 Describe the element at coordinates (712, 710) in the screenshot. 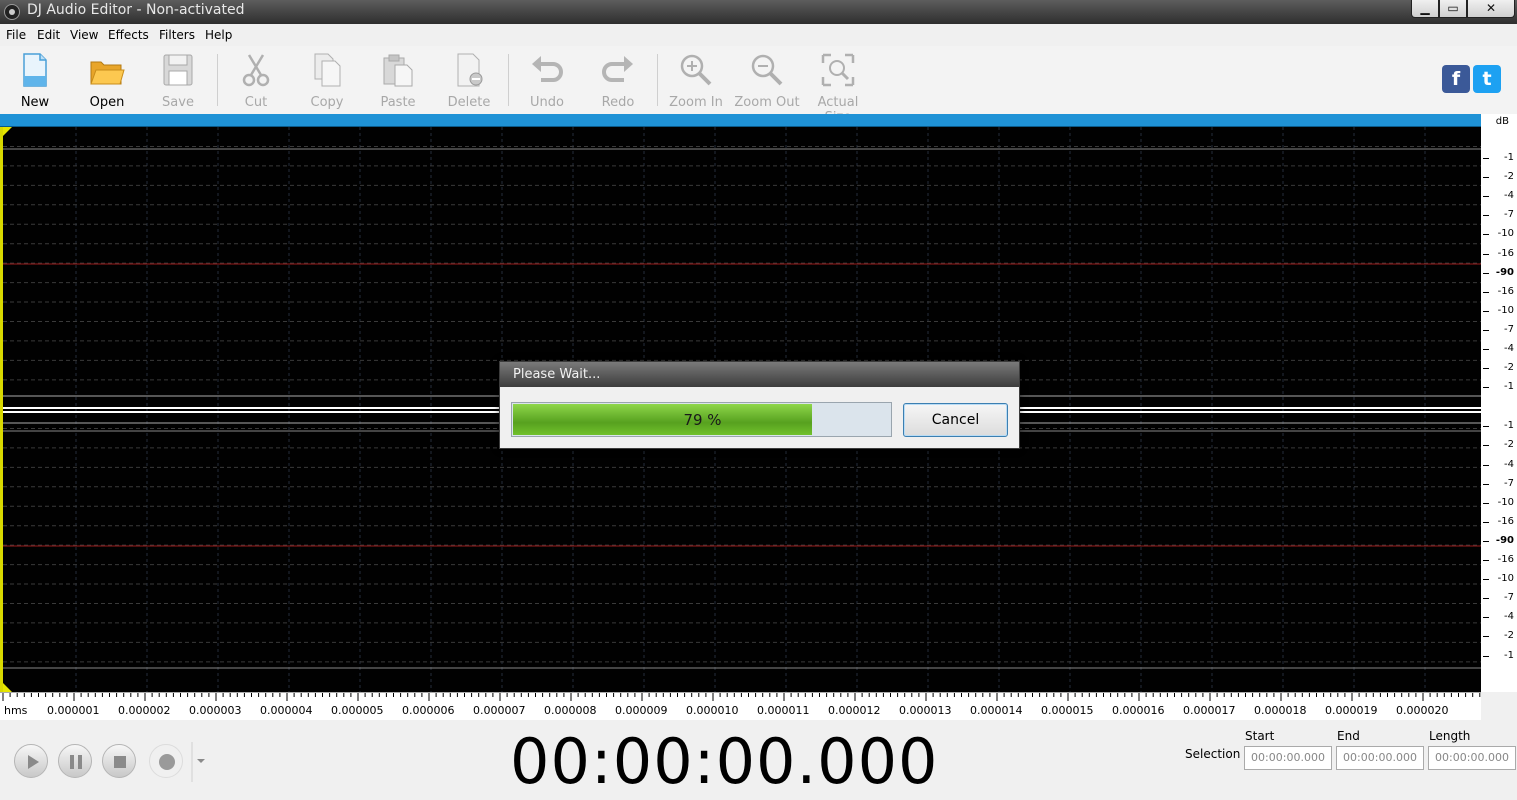

I see `ruler-time-label: 0.000010` at that location.